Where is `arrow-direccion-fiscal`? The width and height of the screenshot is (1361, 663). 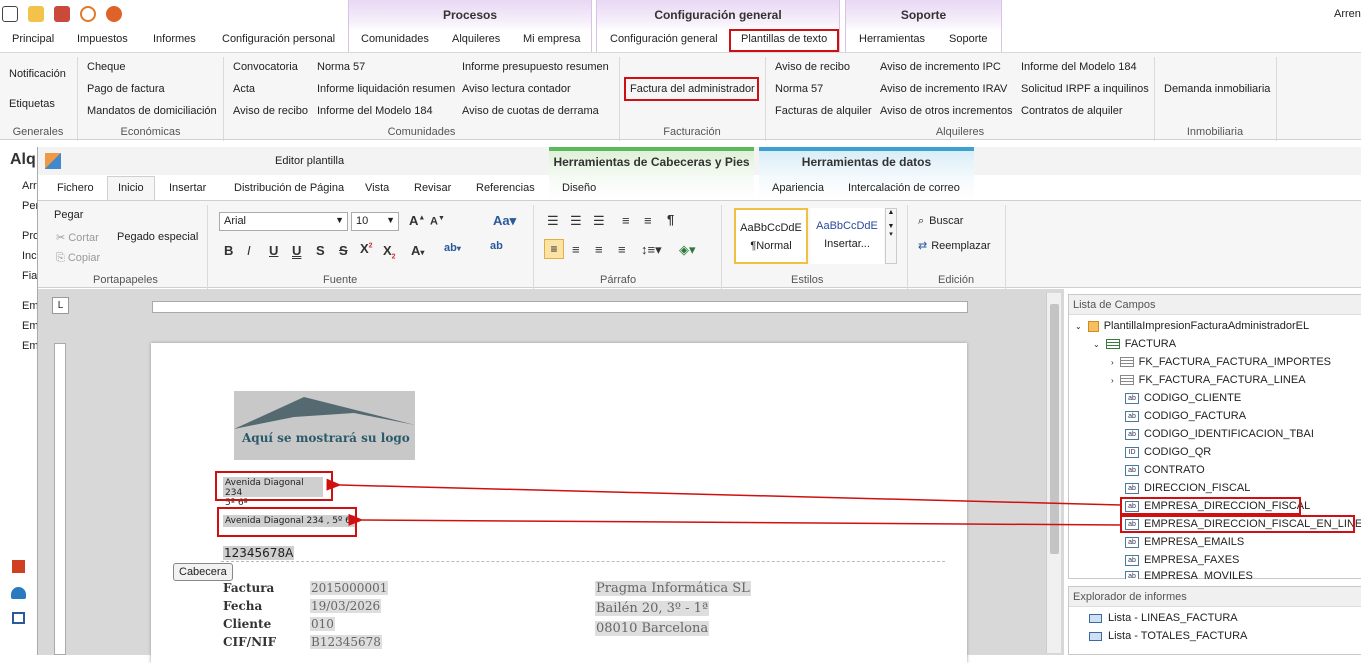 arrow-direccion-fiscal is located at coordinates (724, 492).